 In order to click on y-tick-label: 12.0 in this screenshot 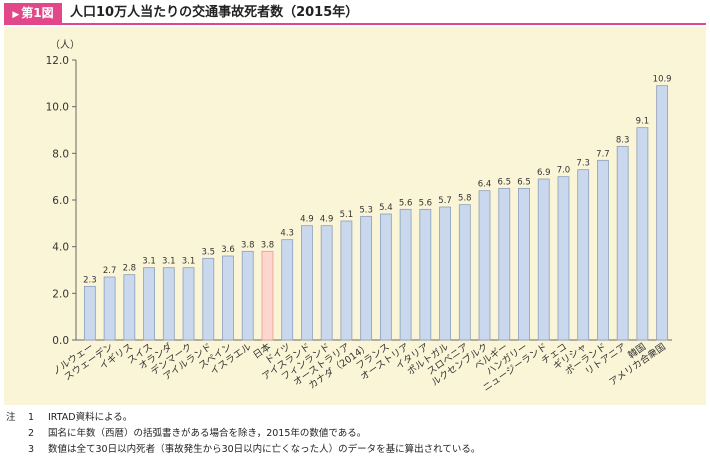, I will do `click(57, 61)`.